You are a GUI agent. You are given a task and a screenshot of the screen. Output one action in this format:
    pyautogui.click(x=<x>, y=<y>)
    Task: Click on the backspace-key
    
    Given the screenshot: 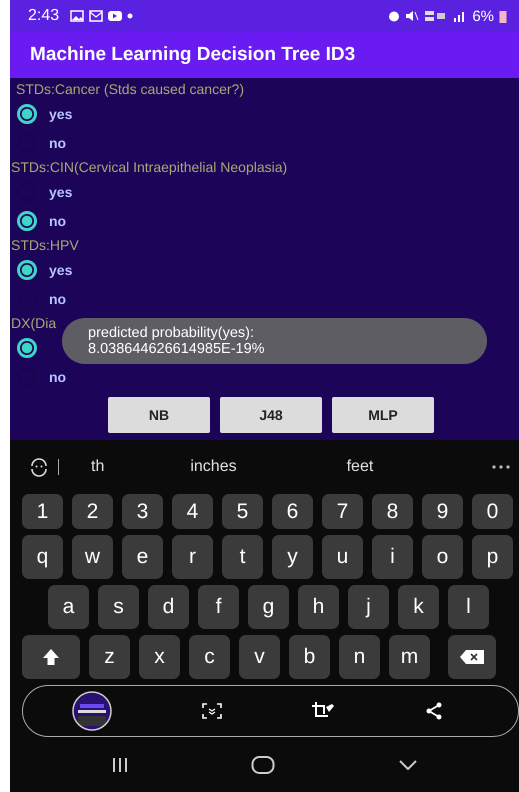 What is the action you would take?
    pyautogui.click(x=472, y=657)
    